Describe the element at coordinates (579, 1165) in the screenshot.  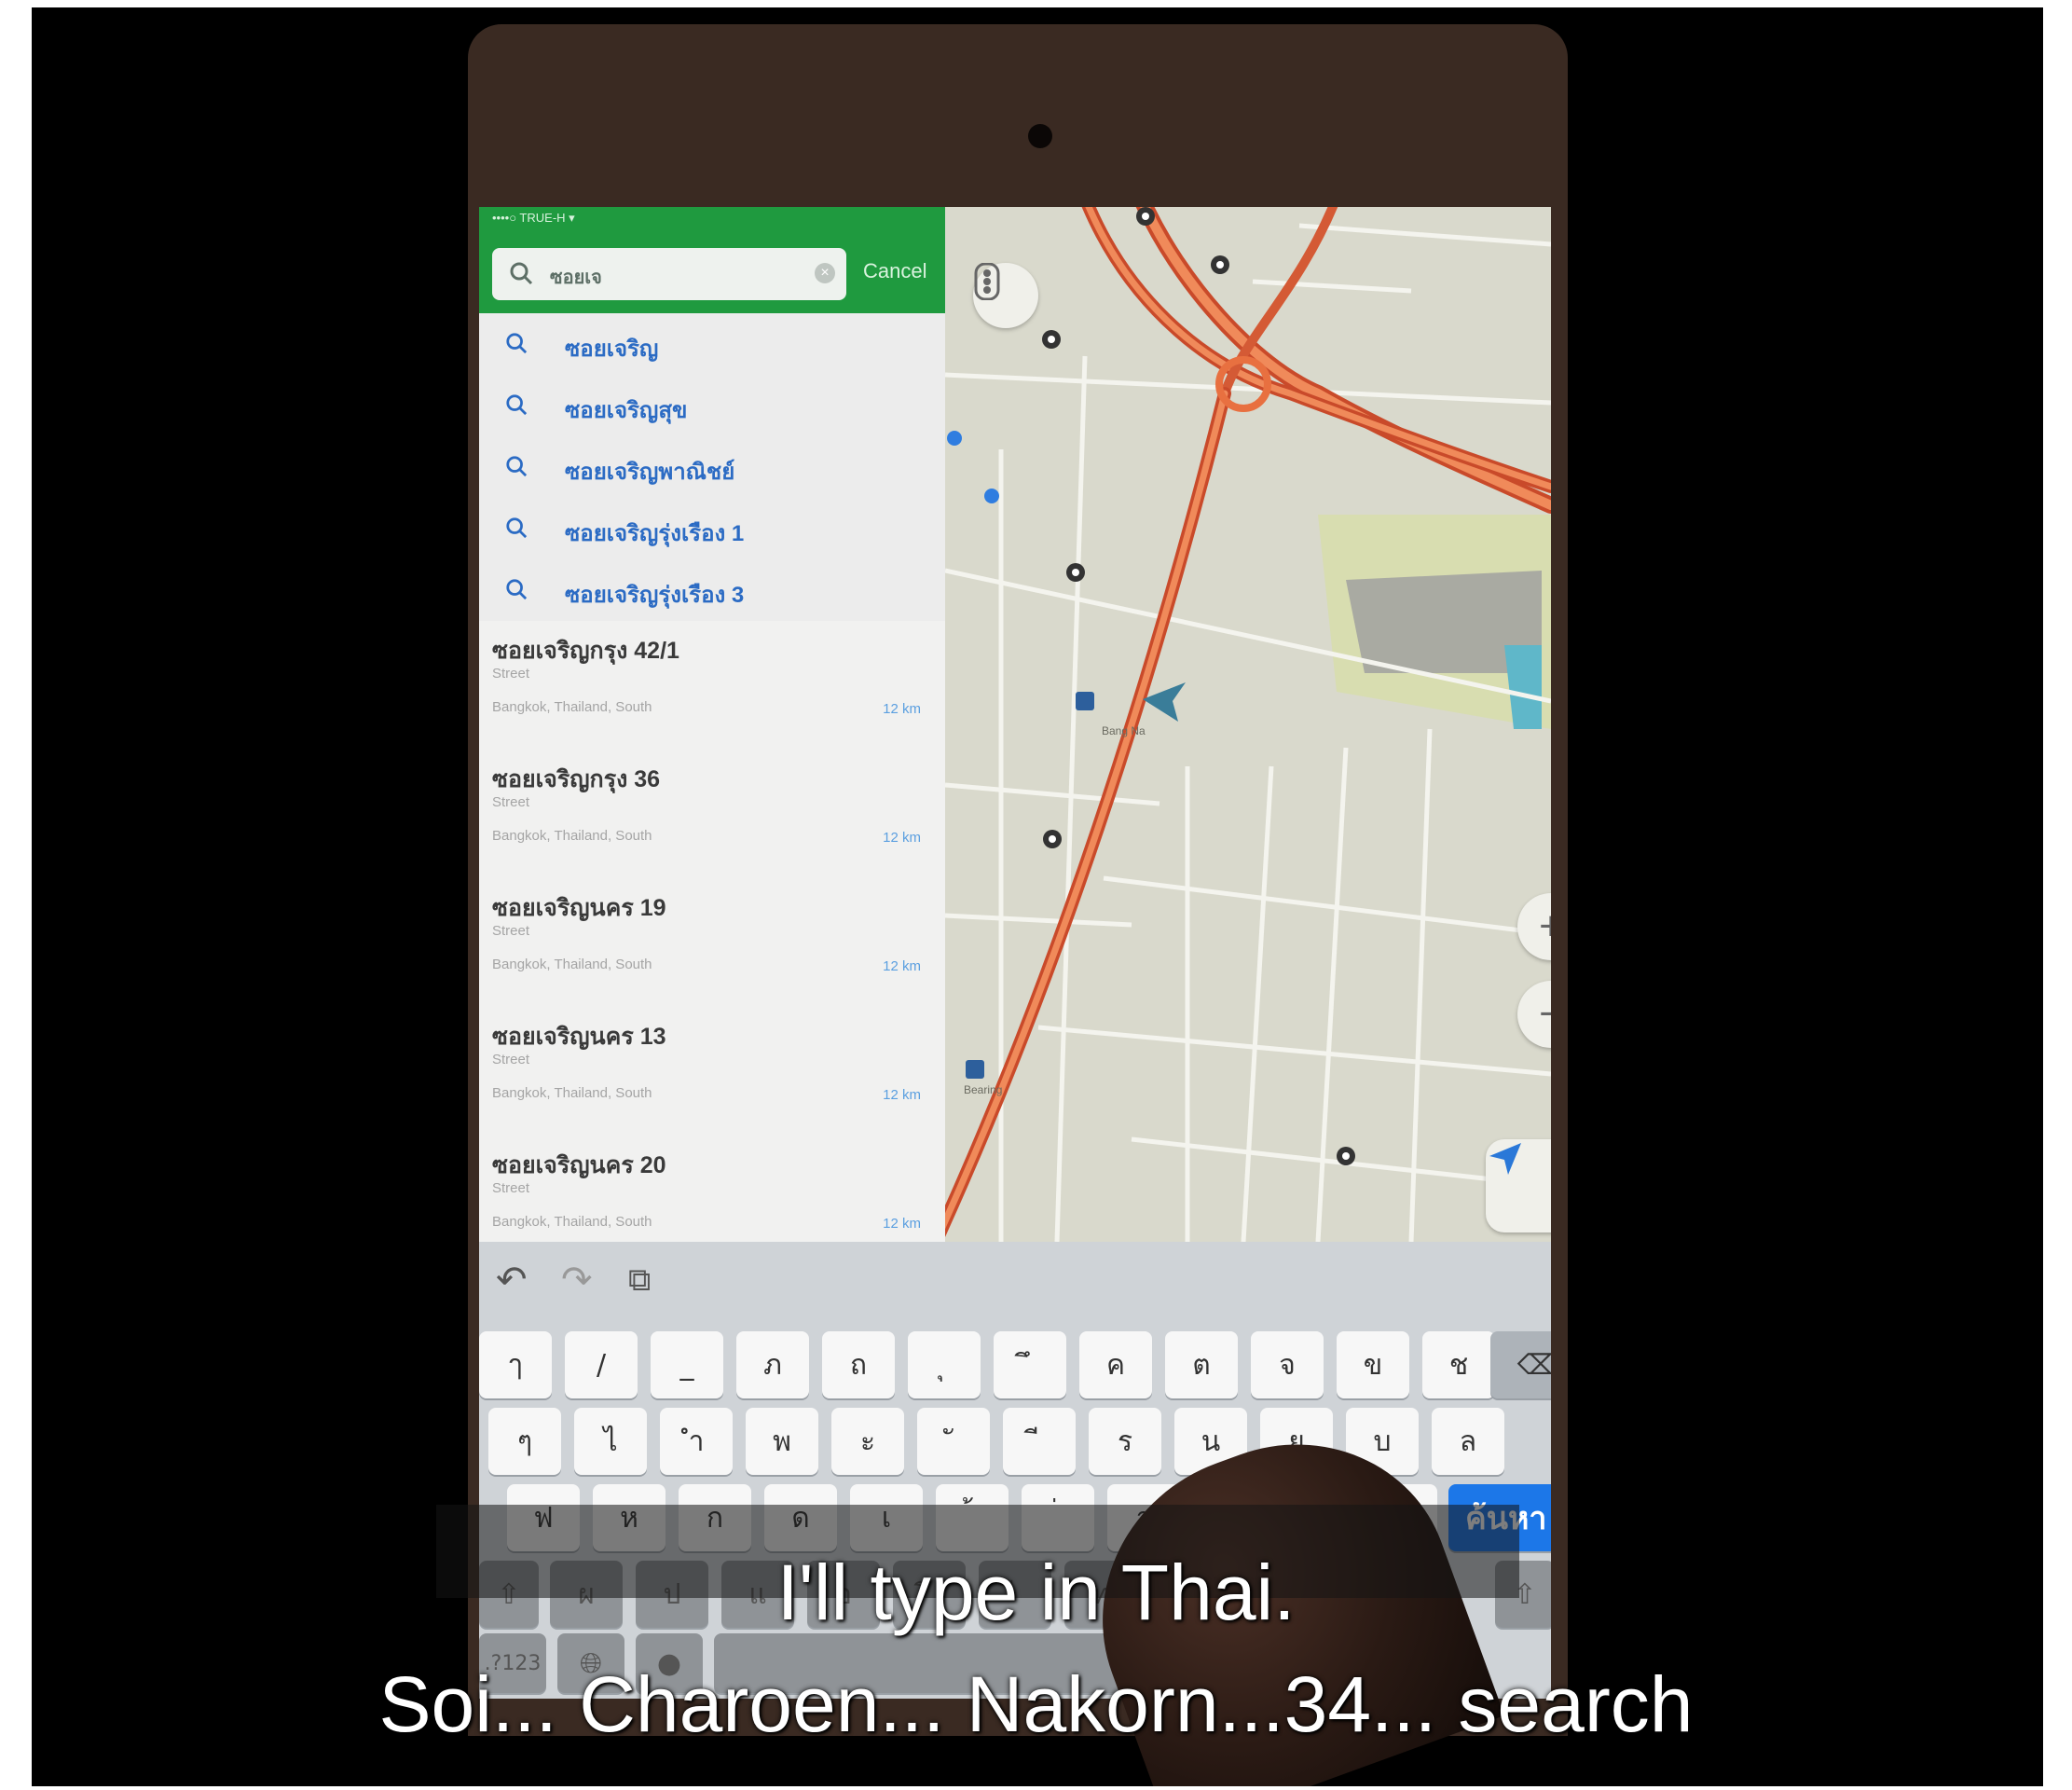
I see `result-name: ซอยเจริญนคร 20` at that location.